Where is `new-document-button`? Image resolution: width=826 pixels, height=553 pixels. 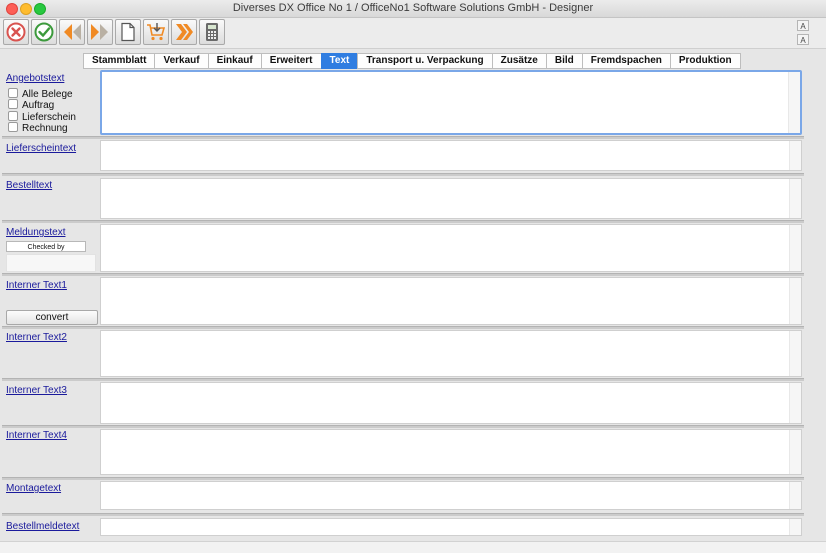
new-document-button is located at coordinates (128, 32).